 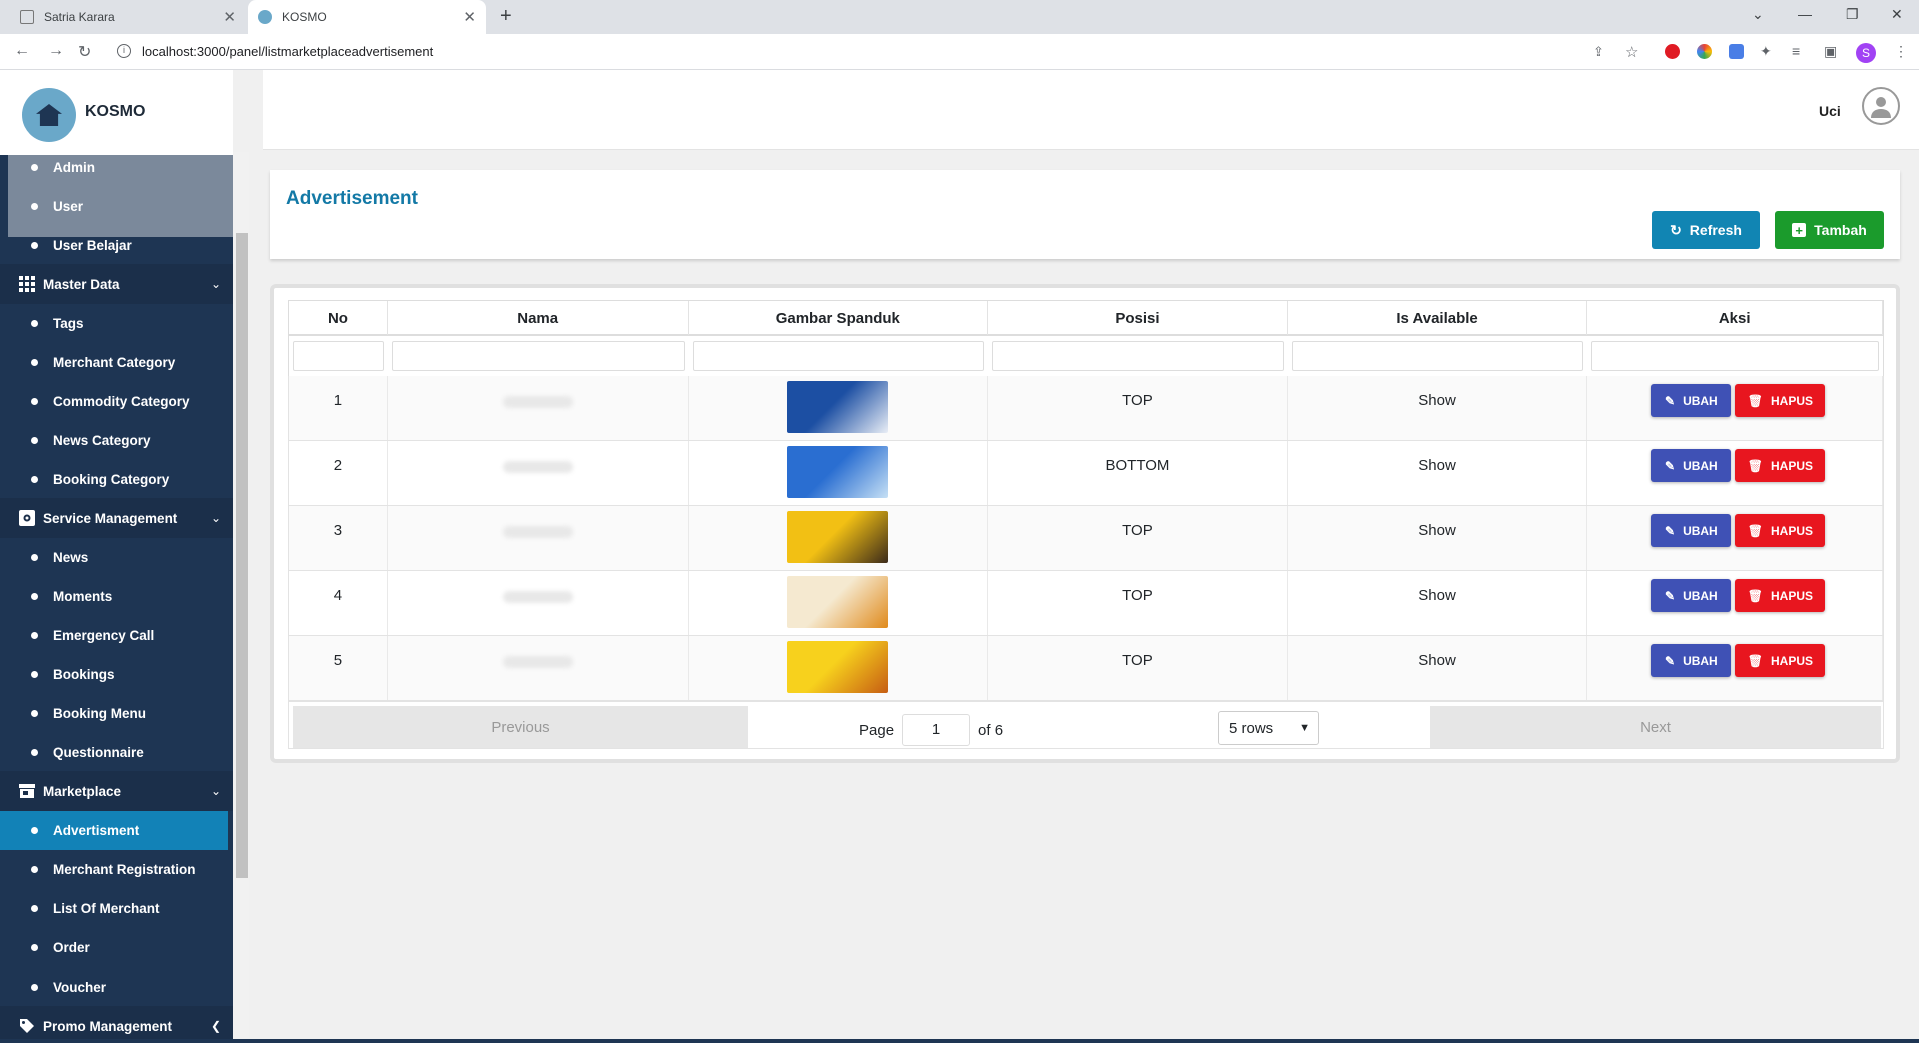 What do you see at coordinates (1852, 14) in the screenshot?
I see `restore-button: ❐` at bounding box center [1852, 14].